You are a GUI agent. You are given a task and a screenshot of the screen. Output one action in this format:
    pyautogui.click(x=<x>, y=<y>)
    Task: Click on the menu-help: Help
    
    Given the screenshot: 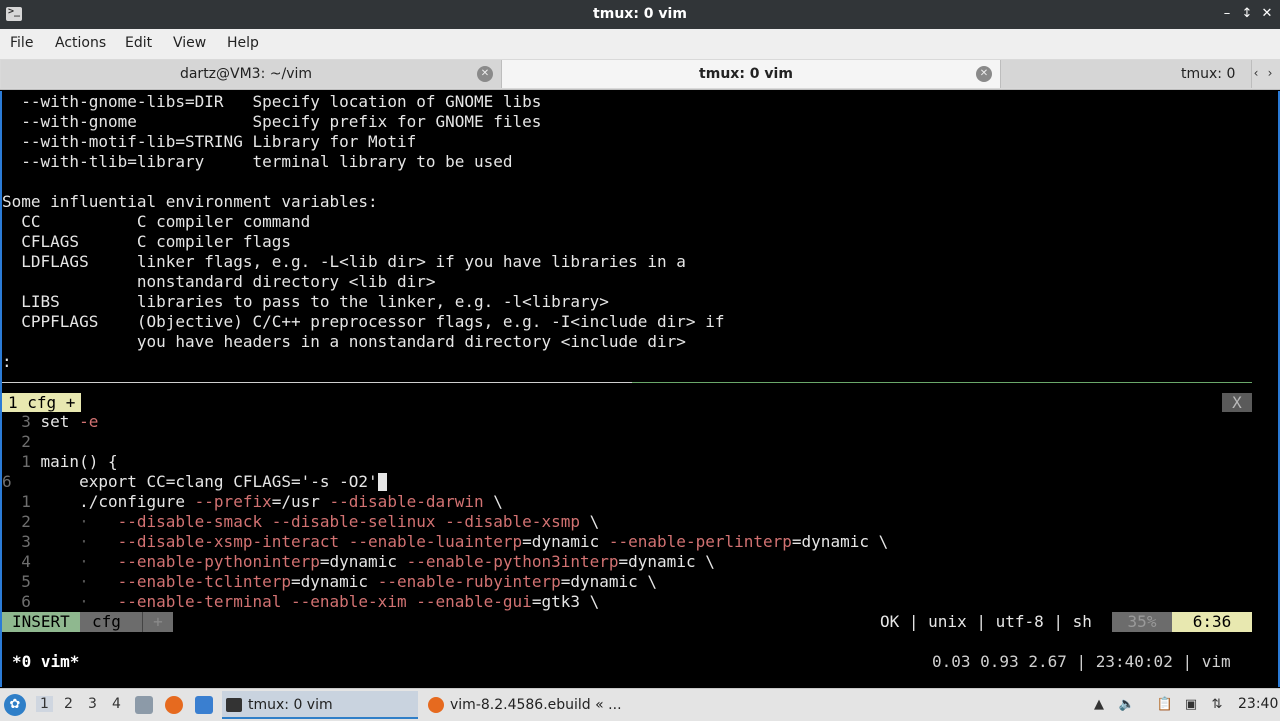 What is the action you would take?
    pyautogui.click(x=243, y=43)
    